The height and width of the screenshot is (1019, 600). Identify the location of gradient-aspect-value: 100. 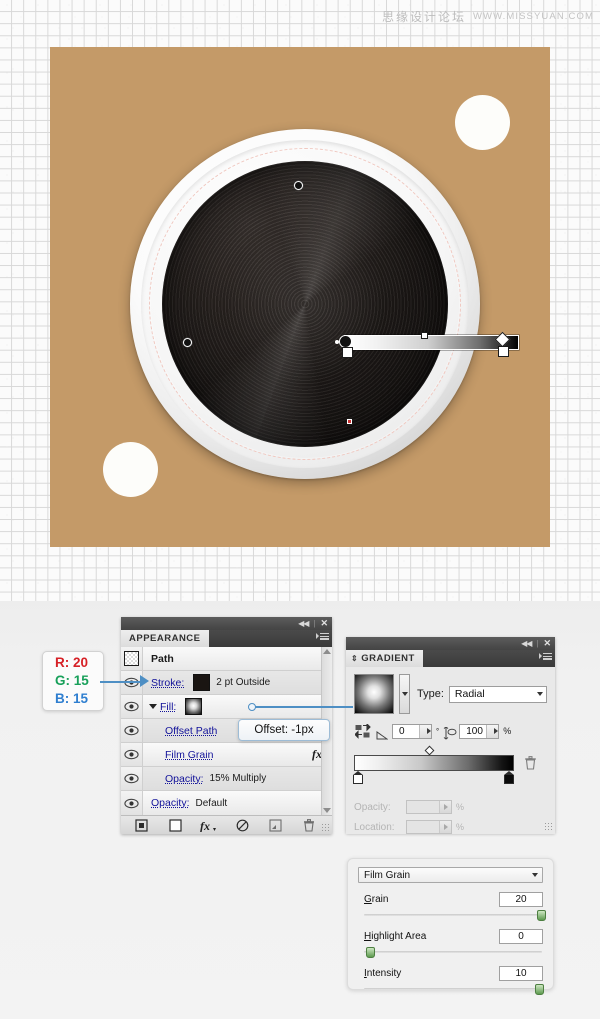
(474, 731).